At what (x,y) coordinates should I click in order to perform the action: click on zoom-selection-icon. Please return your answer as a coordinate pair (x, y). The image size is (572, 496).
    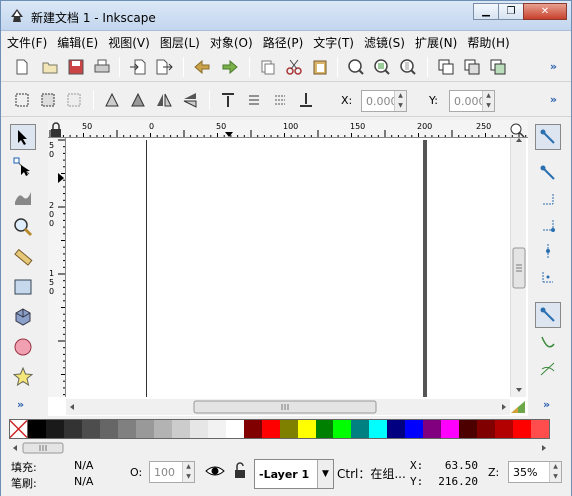
    Looking at the image, I should click on (356, 67).